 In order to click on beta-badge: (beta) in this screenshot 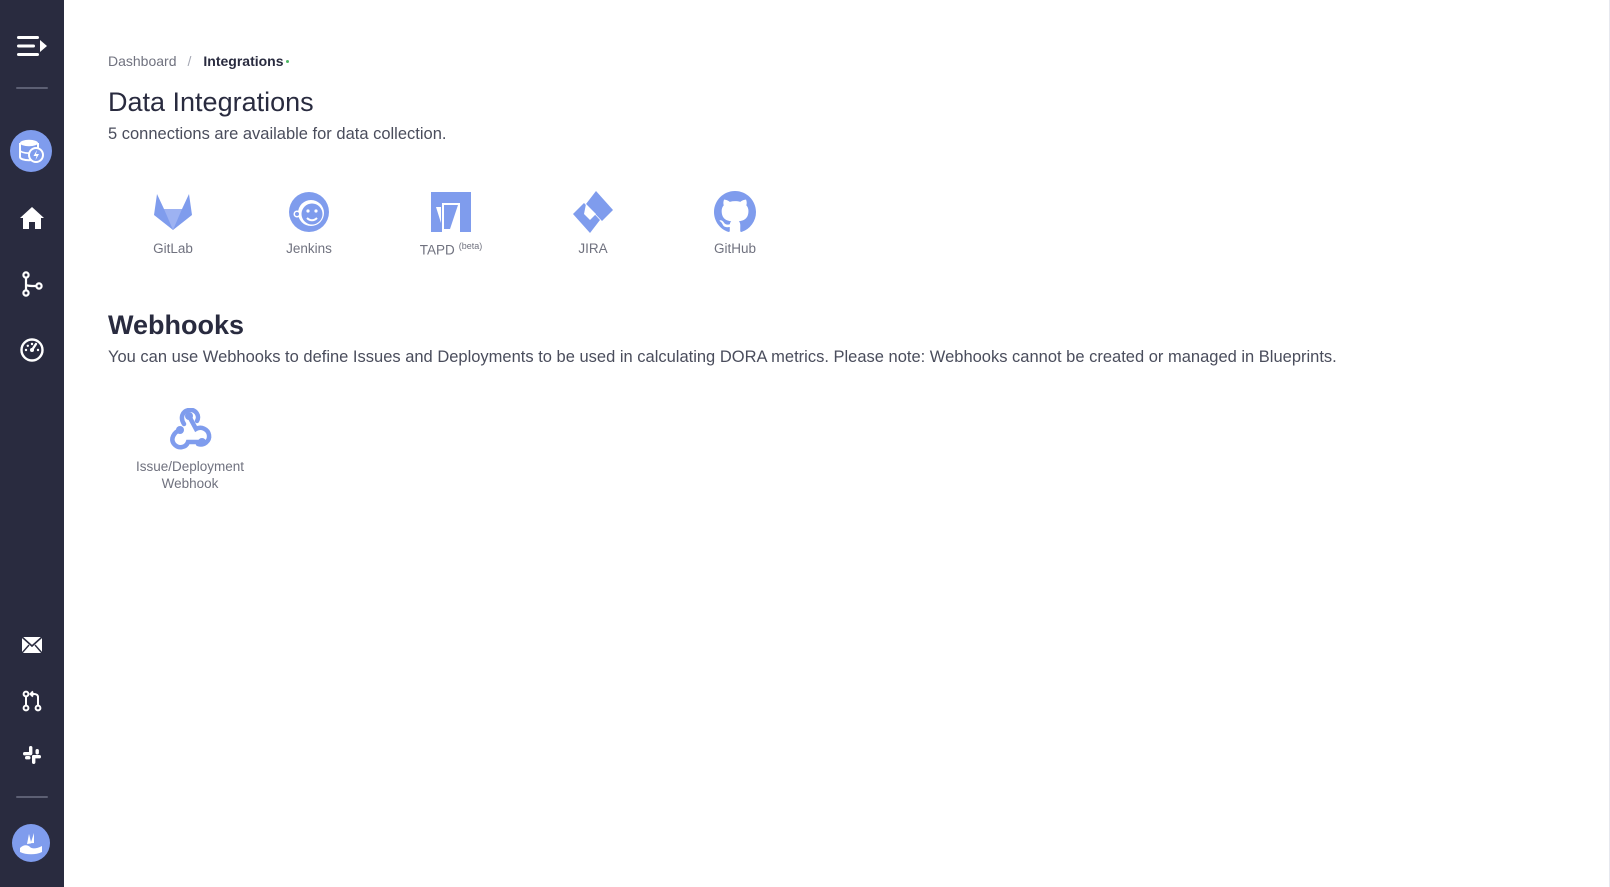, I will do `click(470, 246)`.